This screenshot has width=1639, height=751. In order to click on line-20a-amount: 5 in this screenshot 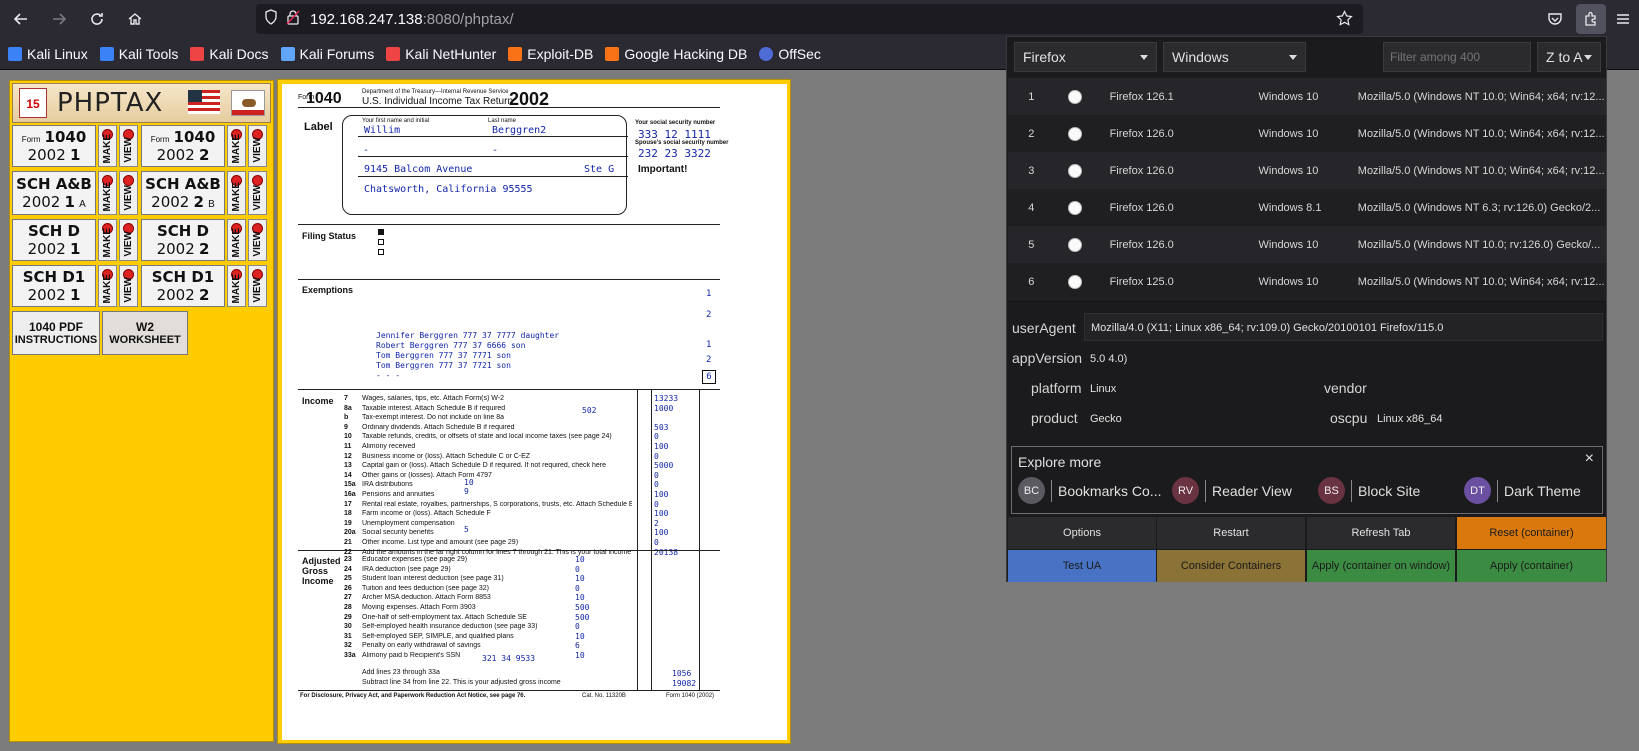, I will do `click(466, 529)`.